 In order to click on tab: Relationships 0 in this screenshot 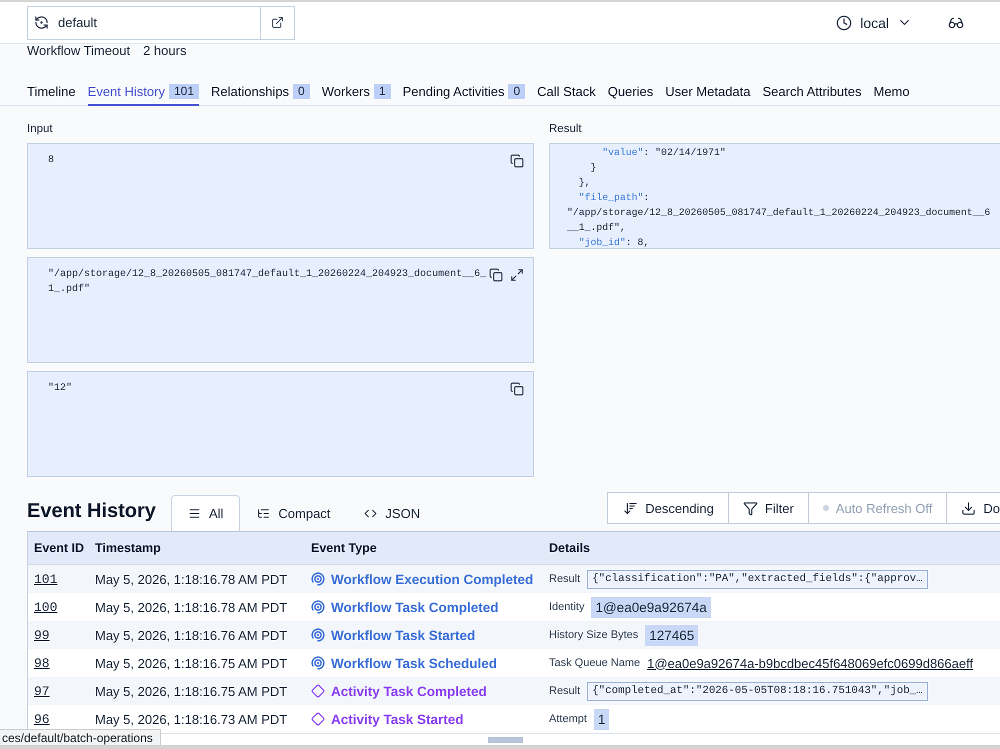, I will do `click(260, 92)`.